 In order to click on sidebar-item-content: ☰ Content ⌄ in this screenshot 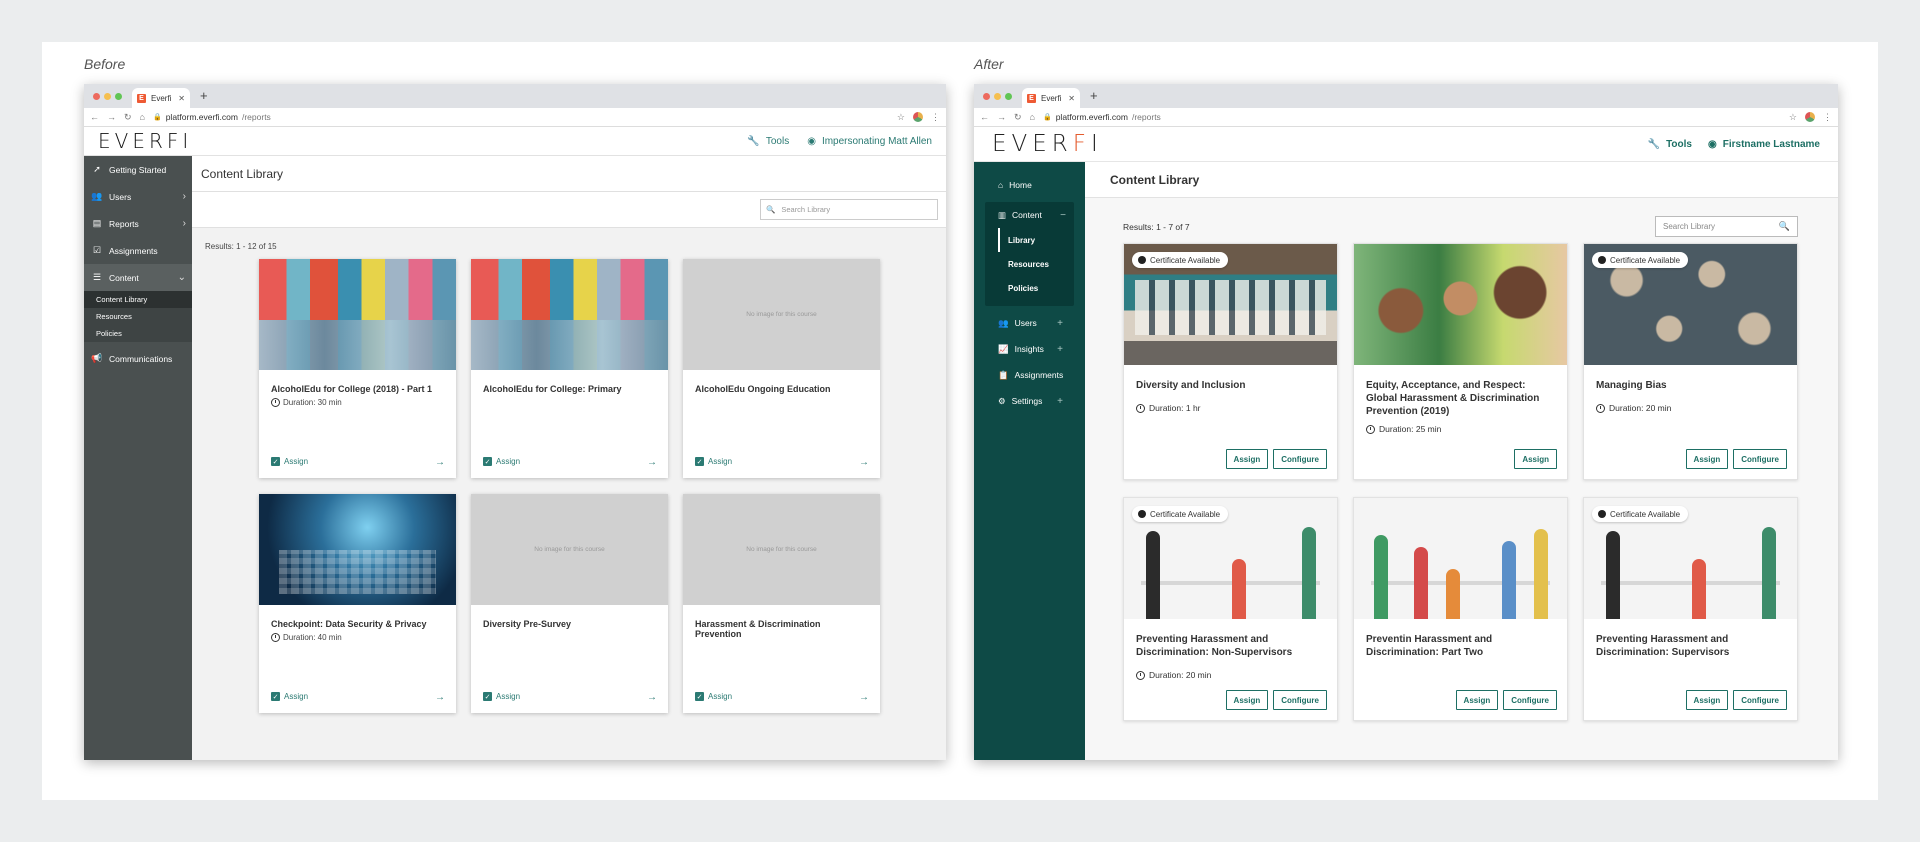, I will do `click(138, 277)`.